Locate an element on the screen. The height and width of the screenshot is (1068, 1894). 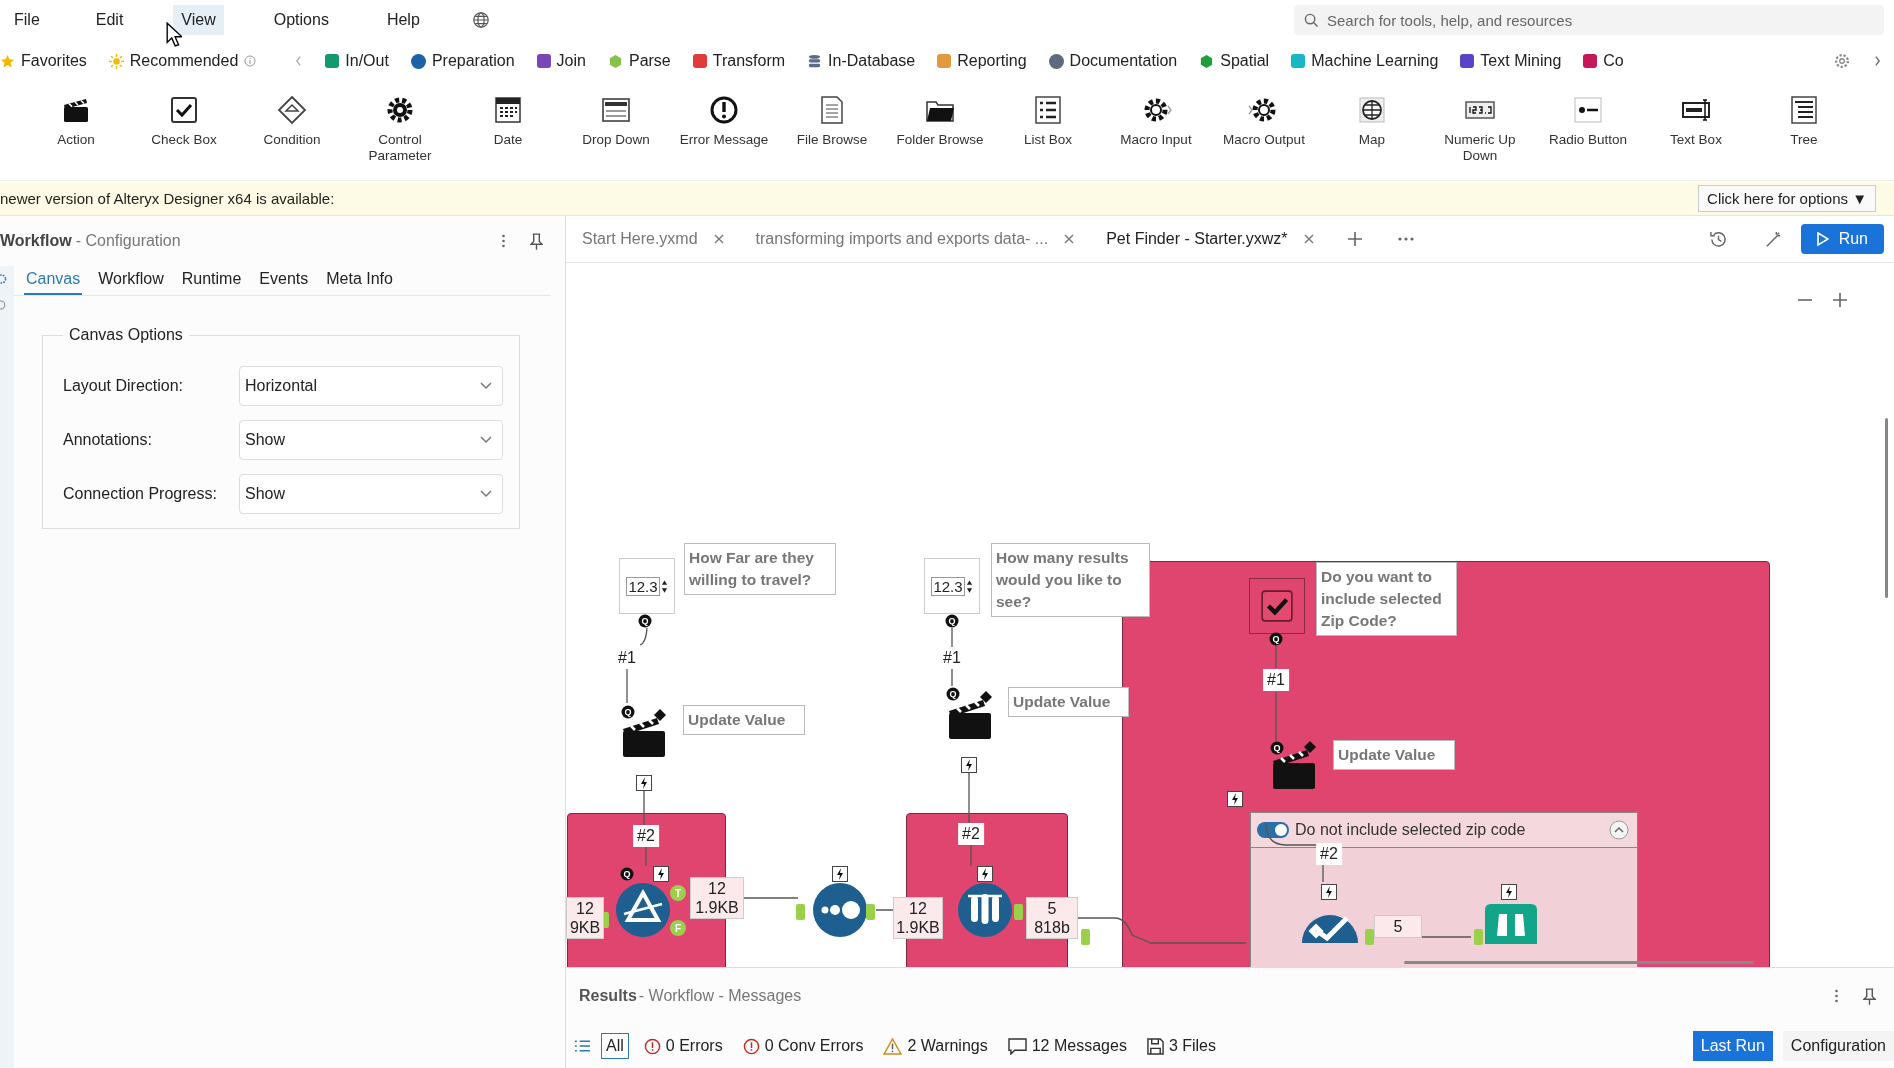
category-tab: Documentation is located at coordinates (1113, 61).